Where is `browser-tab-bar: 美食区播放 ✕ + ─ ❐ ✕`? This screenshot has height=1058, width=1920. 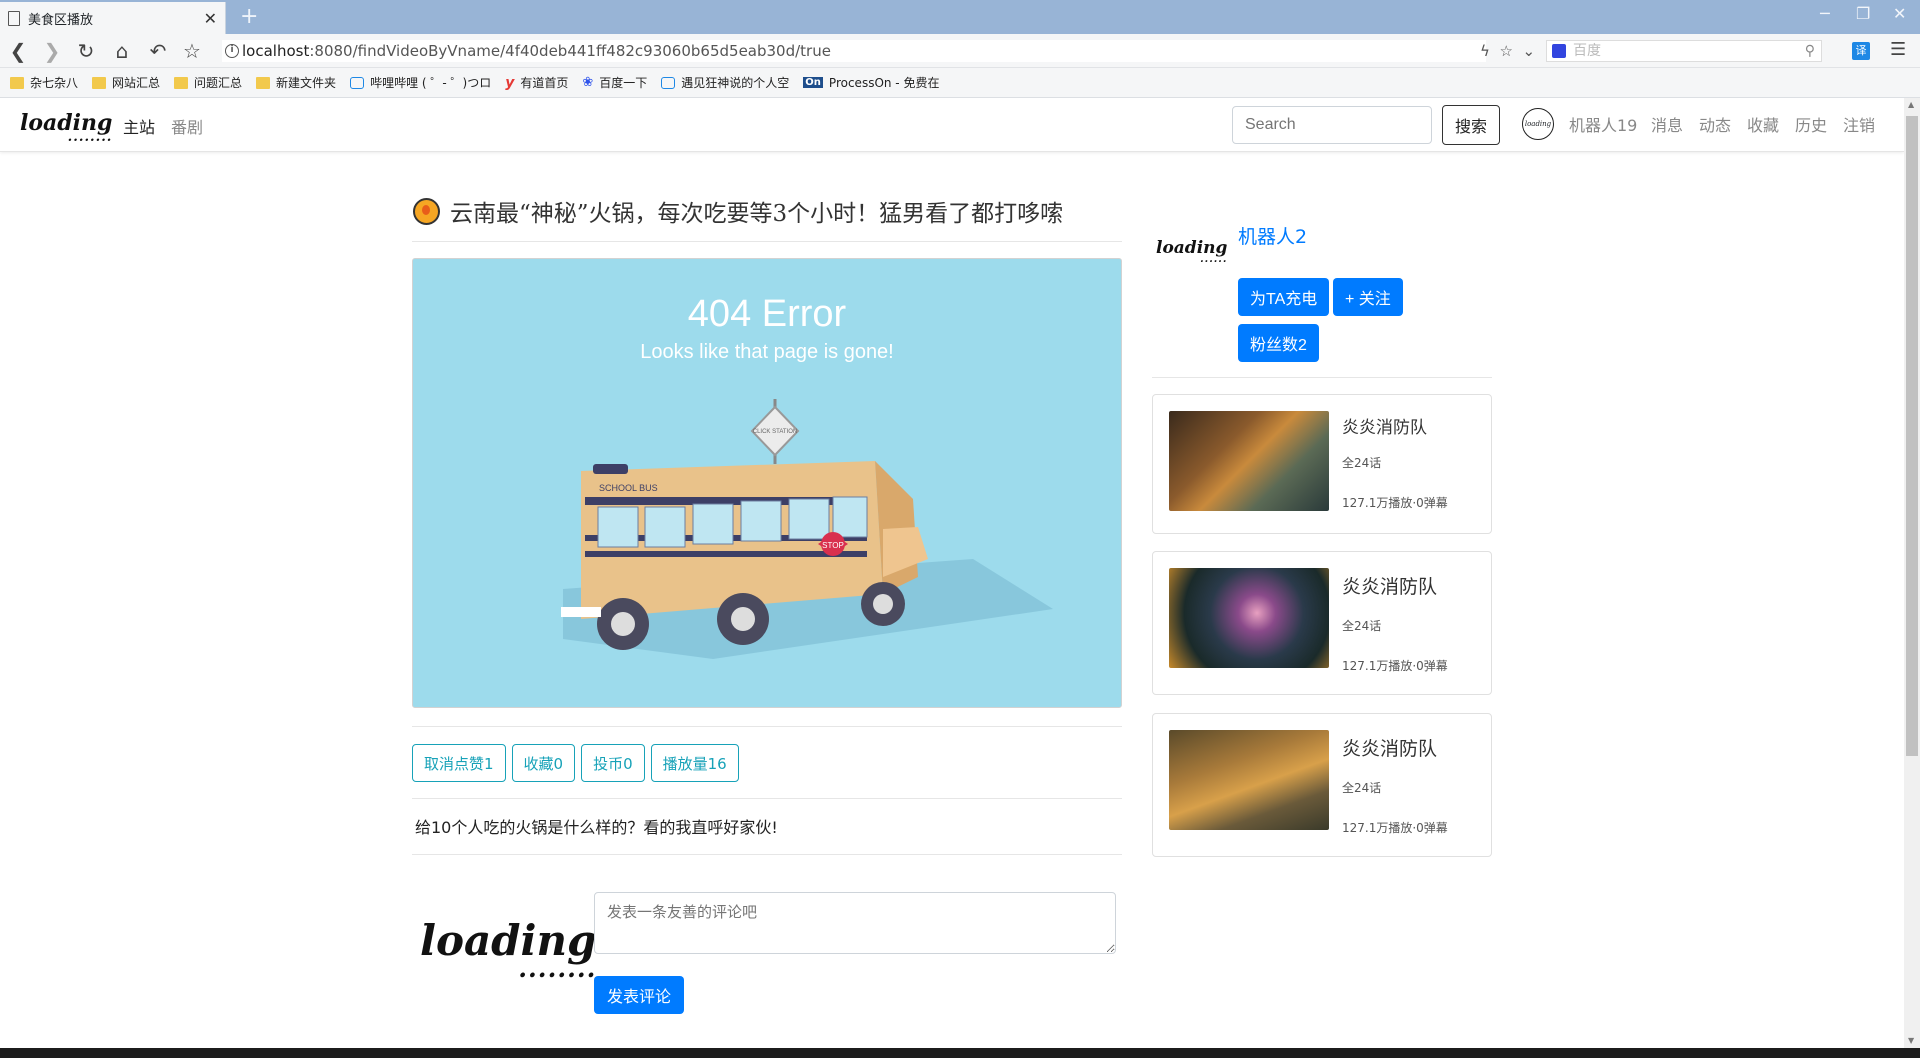
browser-tab-bar: 美食区播放 ✕ + ─ ❐ ✕ is located at coordinates (960, 17).